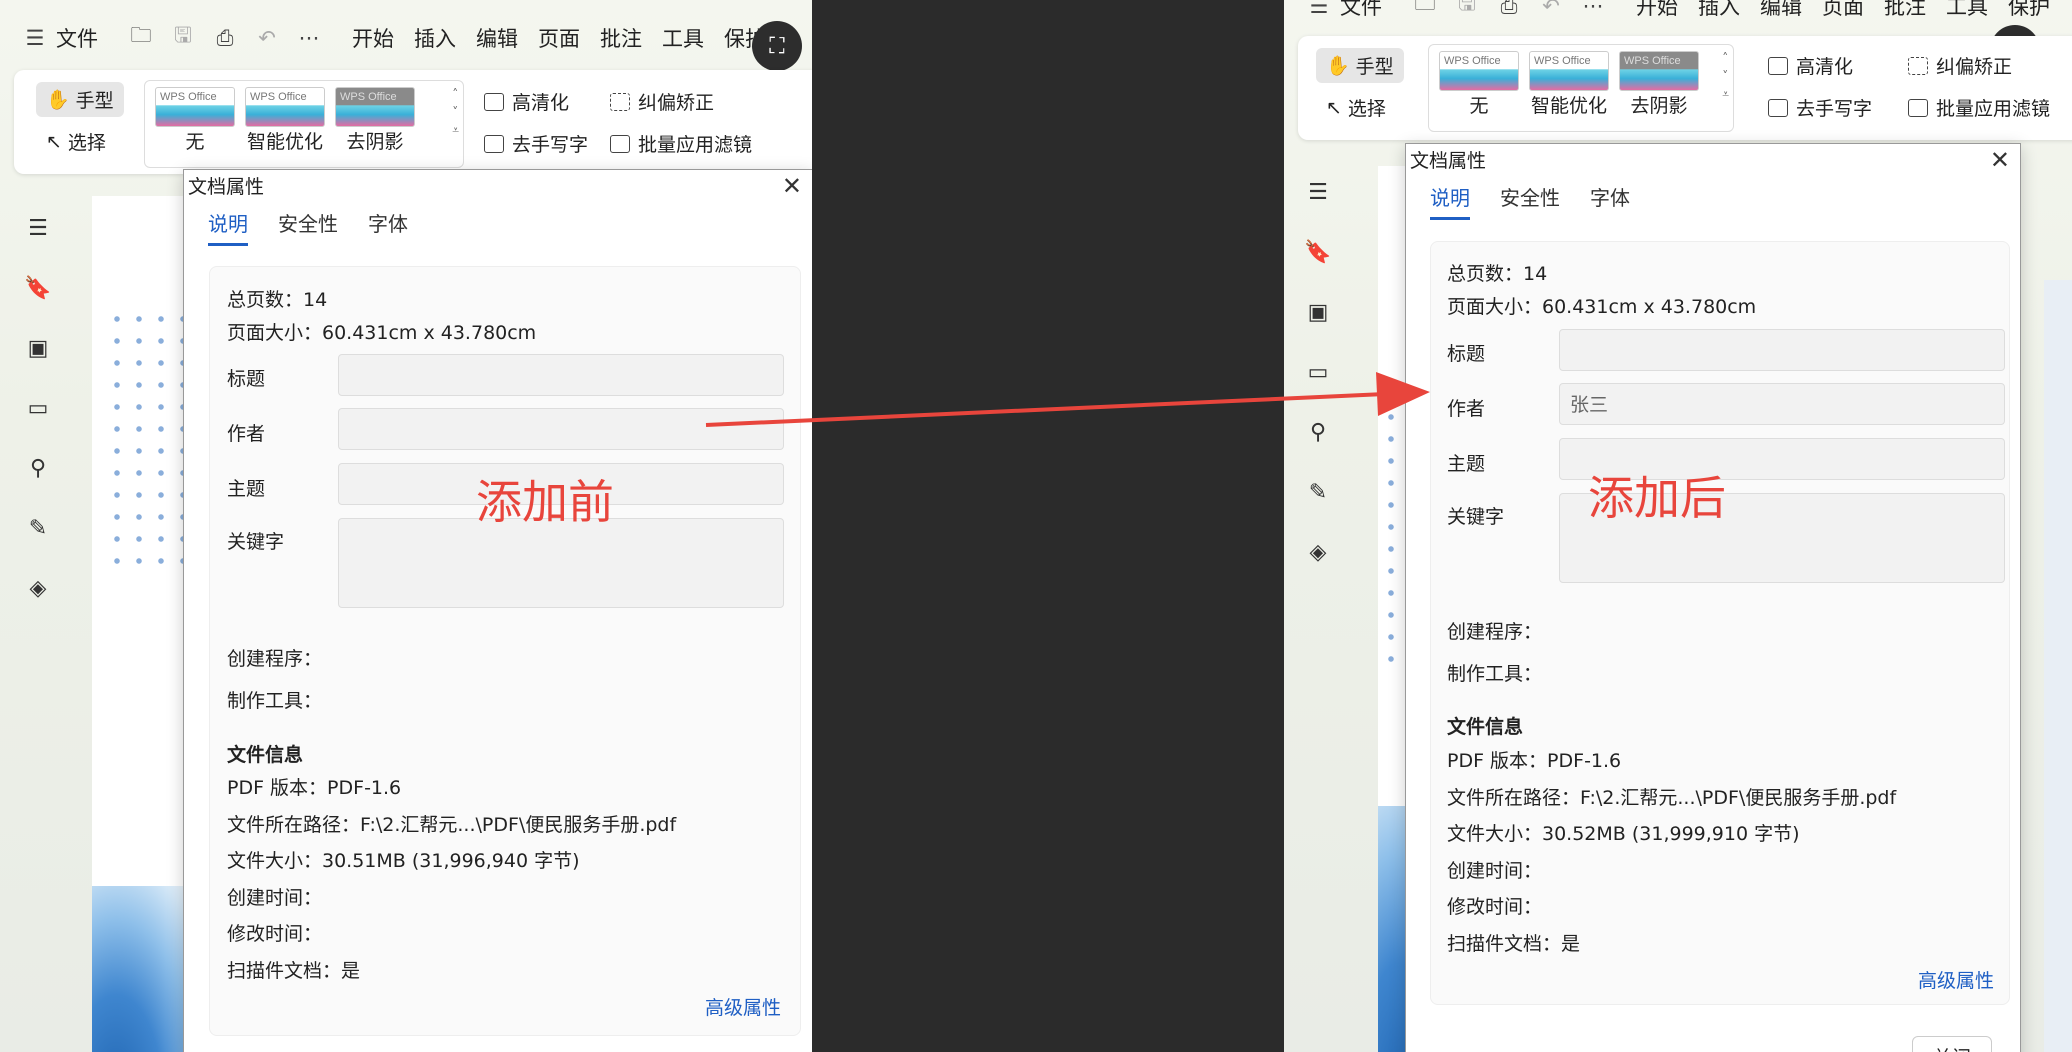  I want to click on comparison-arrow, so click(1067, 399).